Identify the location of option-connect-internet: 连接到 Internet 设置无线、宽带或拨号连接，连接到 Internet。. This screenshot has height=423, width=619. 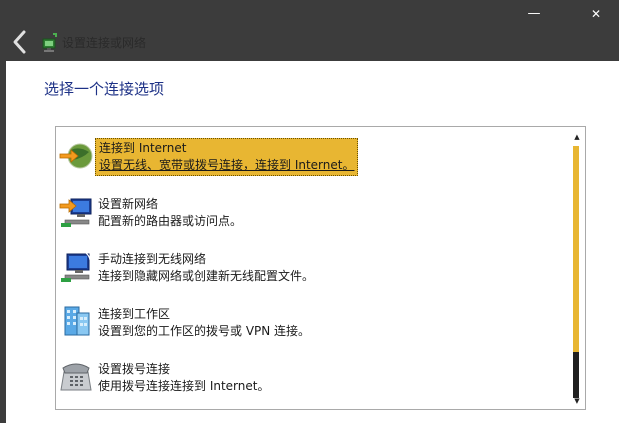
(314, 156).